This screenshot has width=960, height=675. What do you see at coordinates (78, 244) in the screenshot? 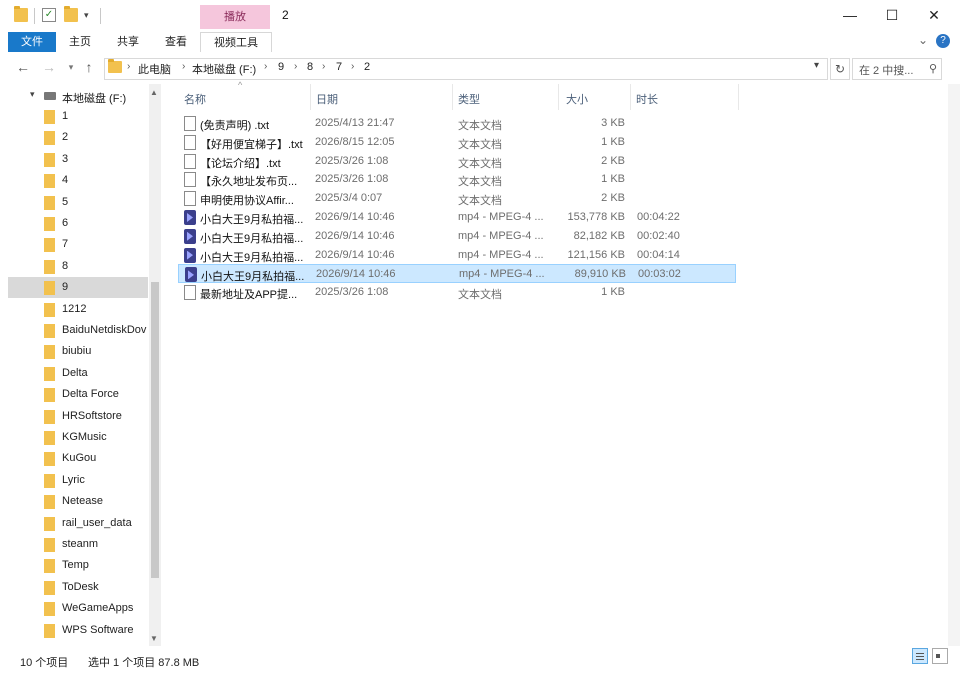
I see `tree-item-folder: 7` at bounding box center [78, 244].